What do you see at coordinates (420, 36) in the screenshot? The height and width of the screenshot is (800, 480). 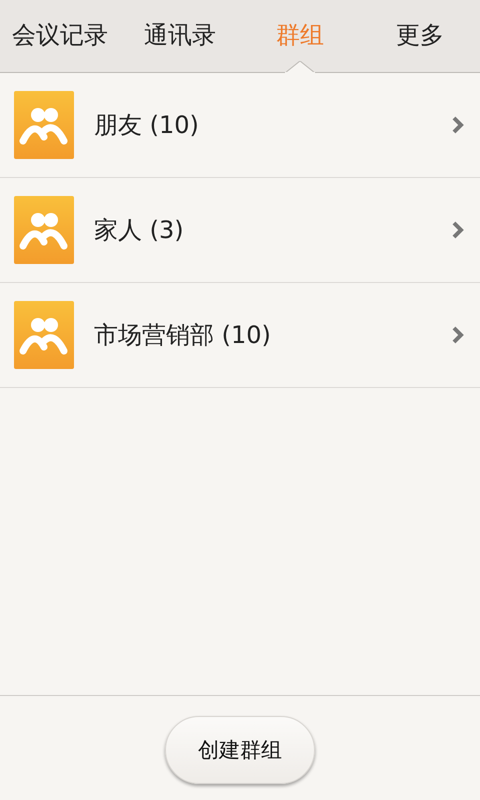 I see `tab: 更多` at bounding box center [420, 36].